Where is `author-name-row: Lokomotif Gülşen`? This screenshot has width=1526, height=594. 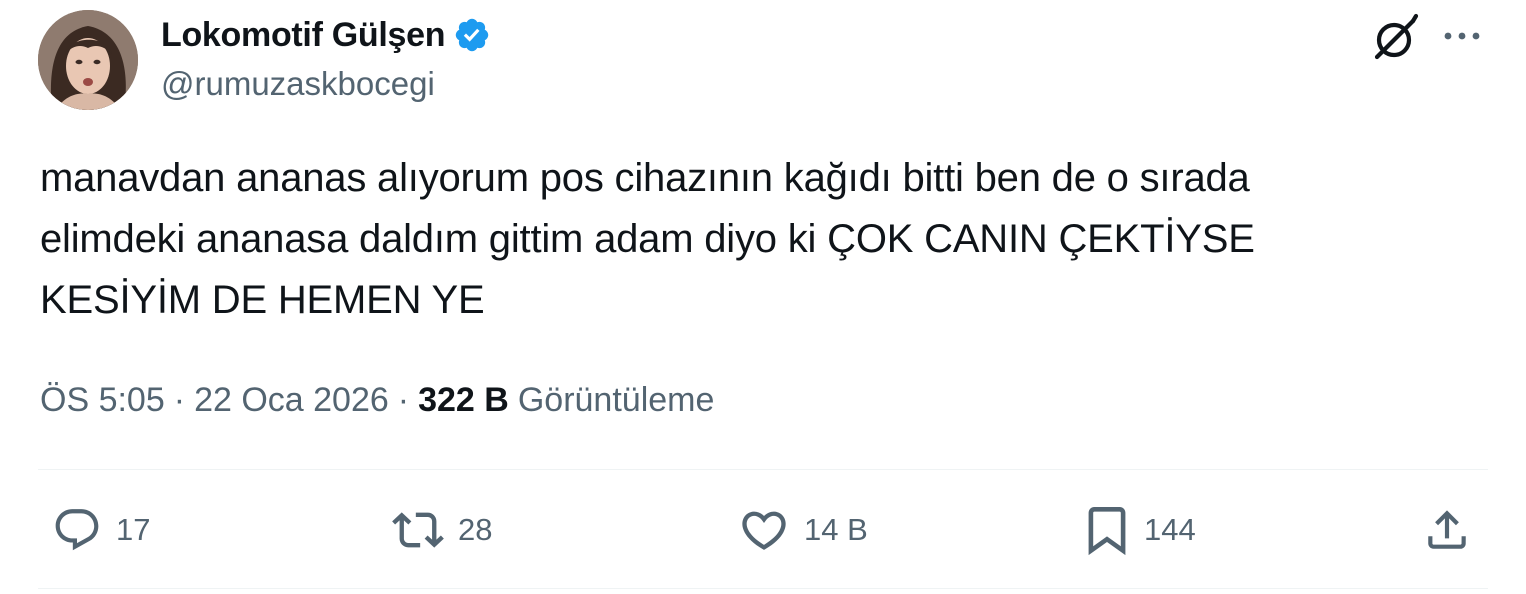 author-name-row: Lokomotif Gülşen is located at coordinates (326, 35).